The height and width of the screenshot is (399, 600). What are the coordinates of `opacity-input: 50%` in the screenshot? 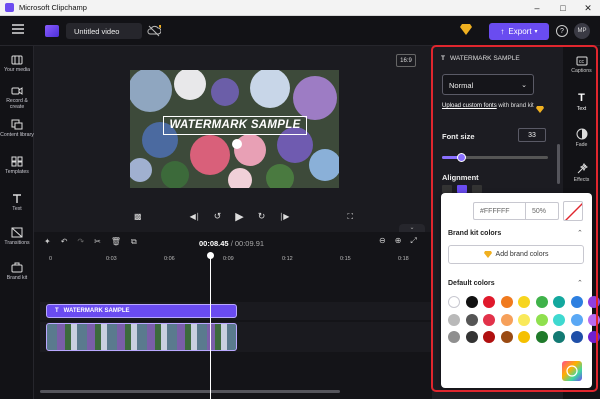 It's located at (542, 211).